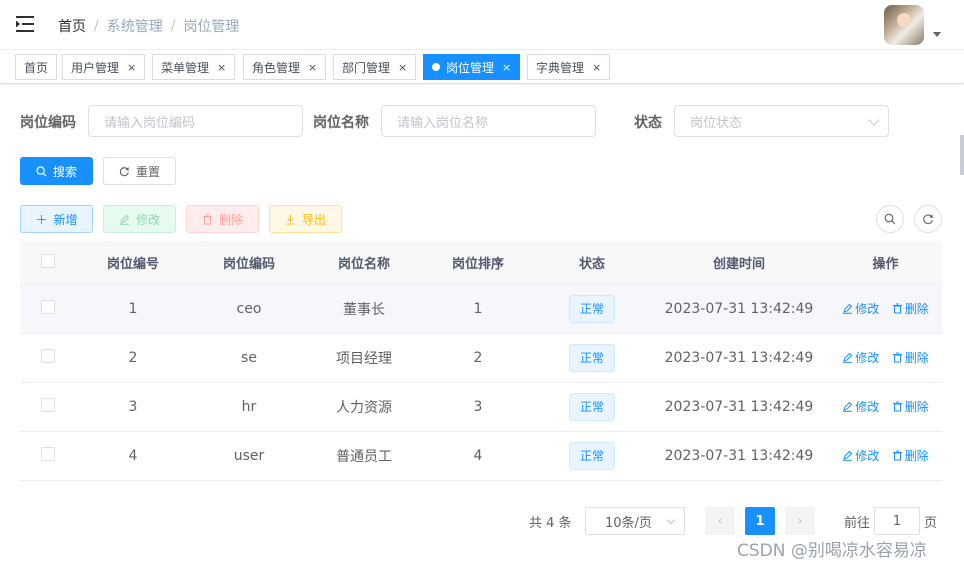  Describe the element at coordinates (36, 67) in the screenshot. I see `tag-home: 首页` at that location.